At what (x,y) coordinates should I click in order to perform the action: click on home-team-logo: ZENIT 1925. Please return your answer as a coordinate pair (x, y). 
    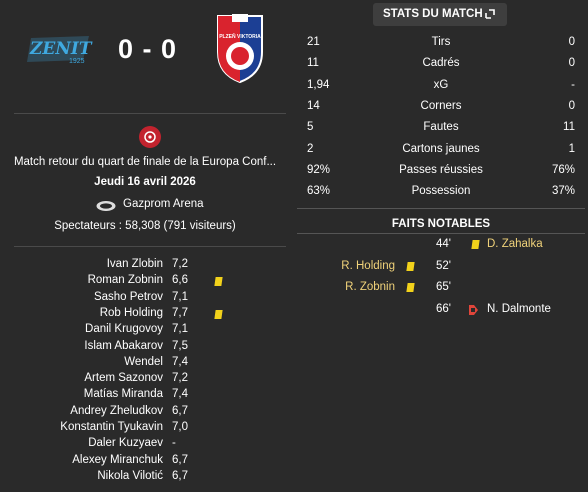
    Looking at the image, I should click on (60, 49).